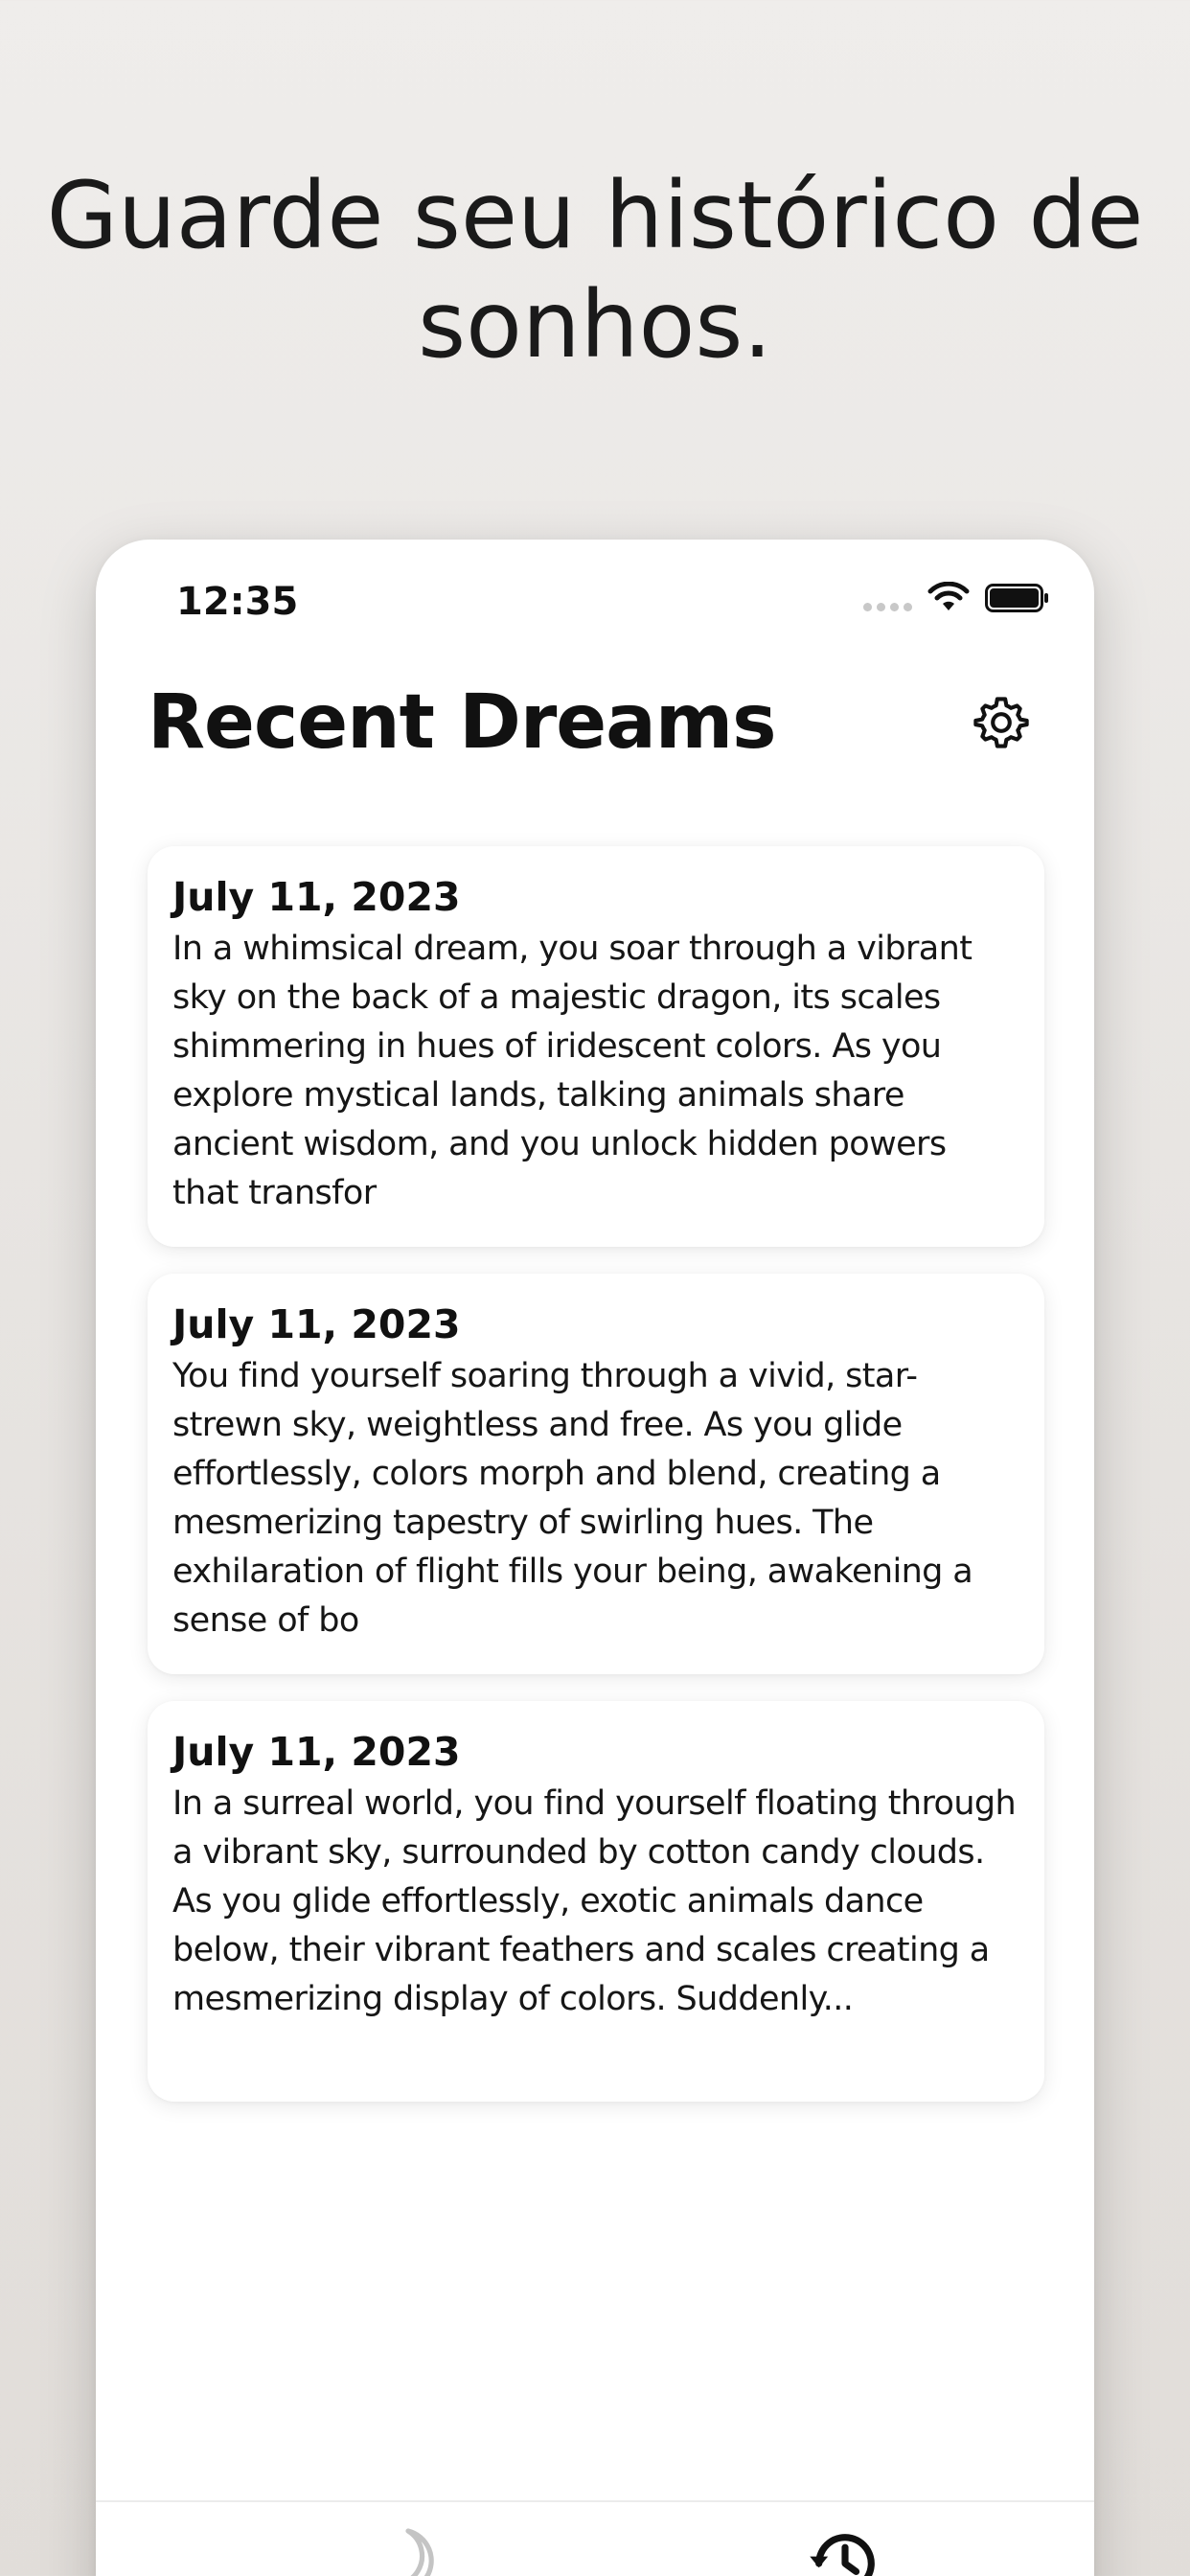 The image size is (1190, 2576). What do you see at coordinates (949, 599) in the screenshot?
I see `wifi-icon` at bounding box center [949, 599].